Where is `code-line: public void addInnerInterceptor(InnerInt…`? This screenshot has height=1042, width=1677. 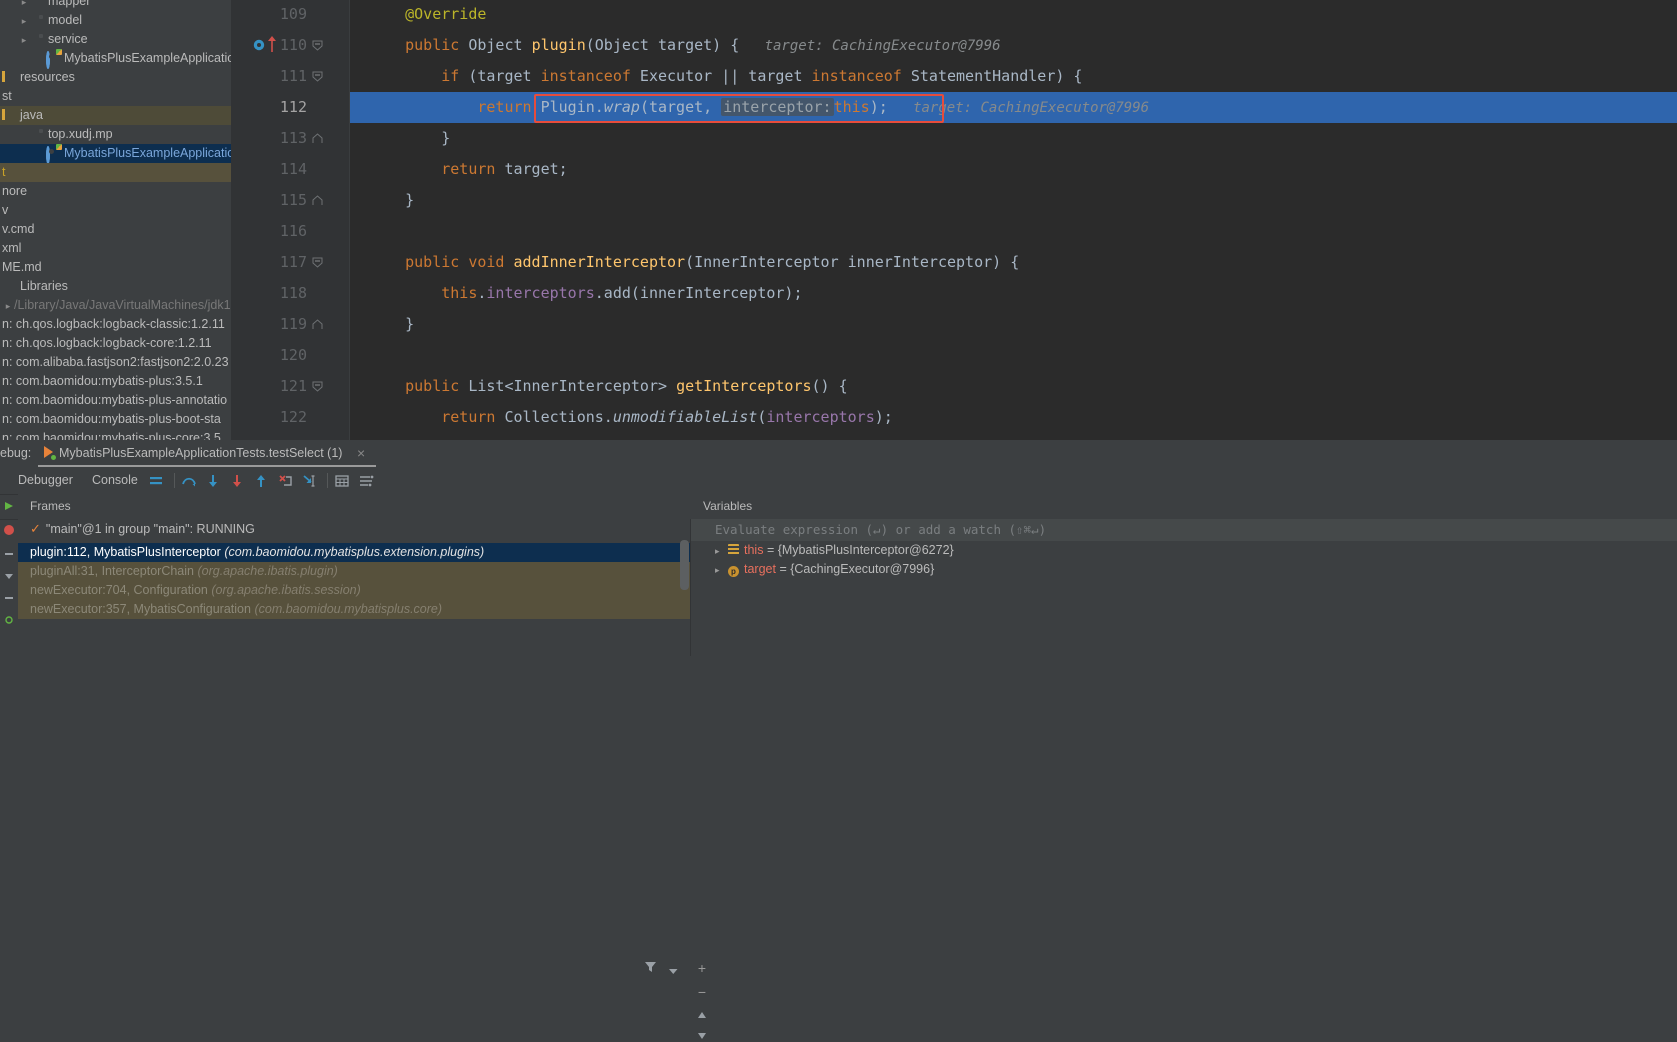
code-line: public void addInnerInterceptor(InnerInt… is located at coordinates (684, 262).